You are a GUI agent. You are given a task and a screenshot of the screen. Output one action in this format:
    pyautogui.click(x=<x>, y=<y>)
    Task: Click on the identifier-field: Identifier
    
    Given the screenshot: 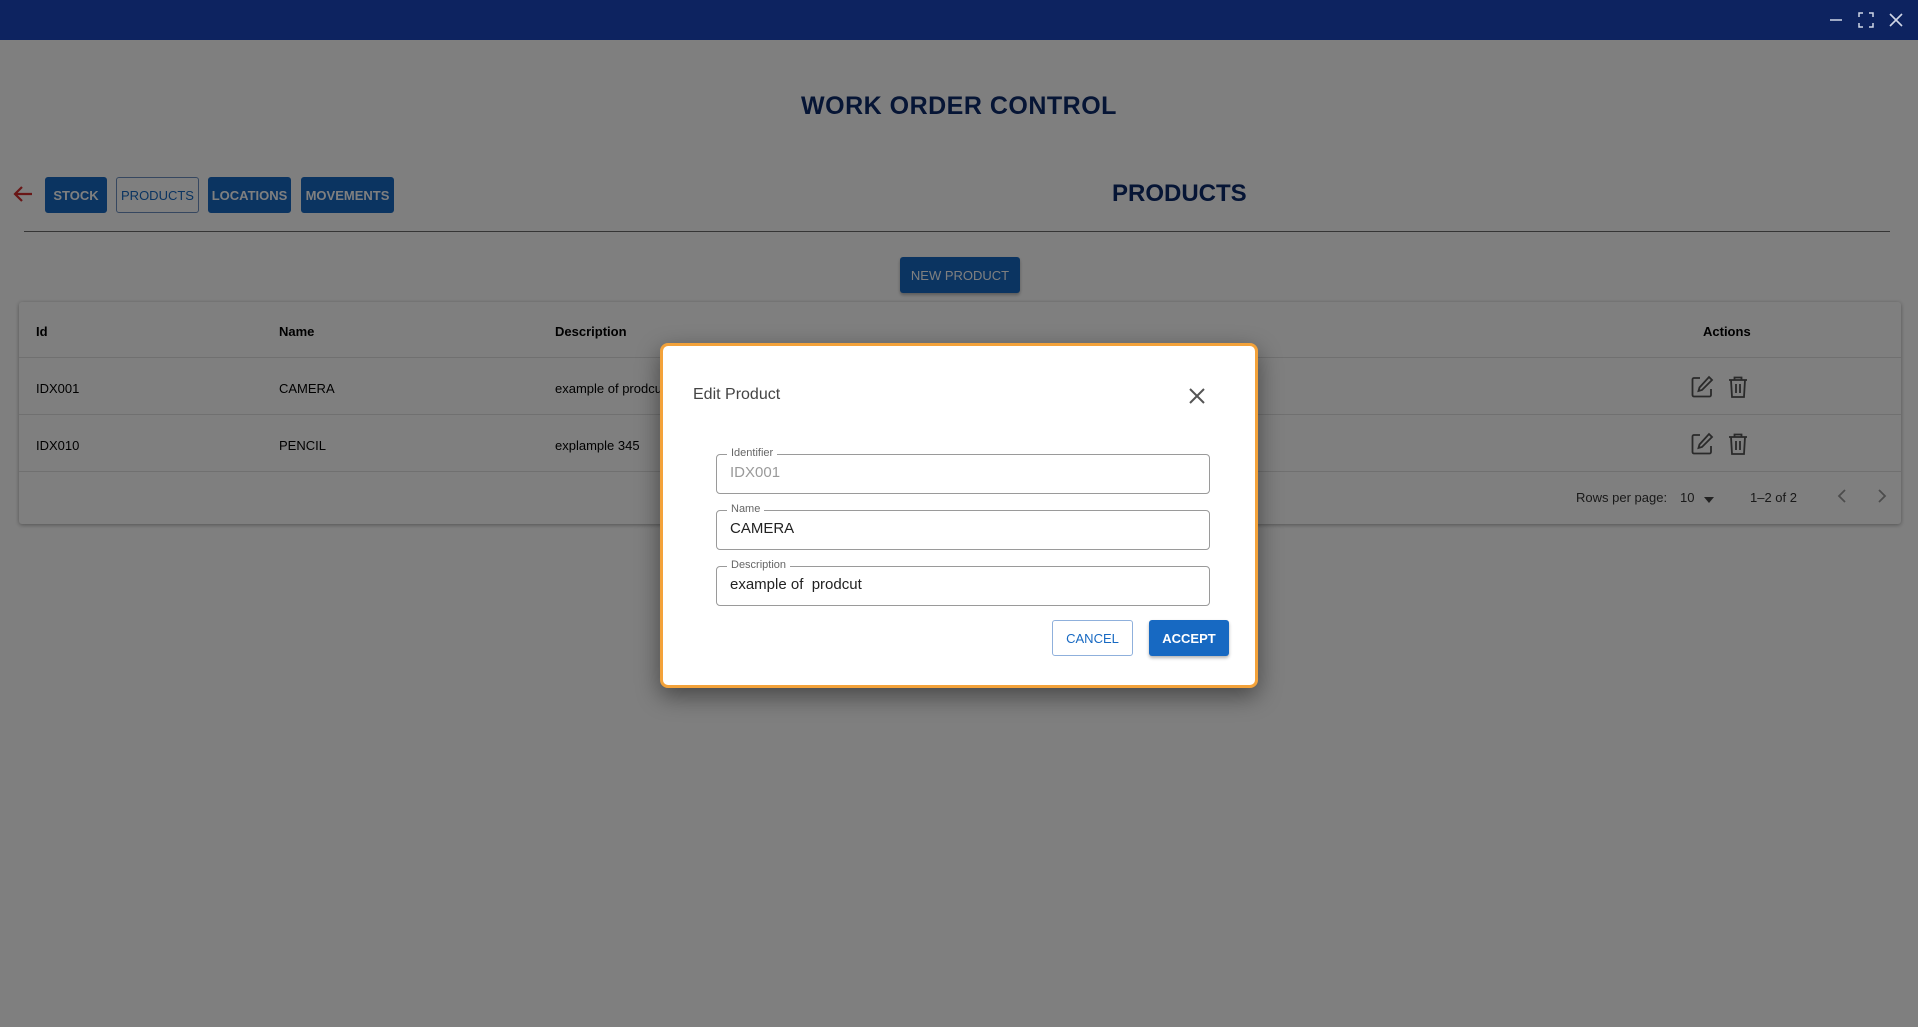 What is the action you would take?
    pyautogui.click(x=963, y=470)
    